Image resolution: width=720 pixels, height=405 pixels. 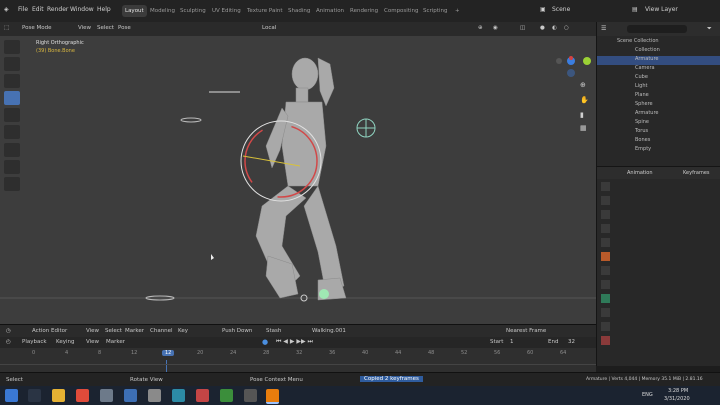 I want to click on tab-animation: Animation, so click(x=330, y=11).